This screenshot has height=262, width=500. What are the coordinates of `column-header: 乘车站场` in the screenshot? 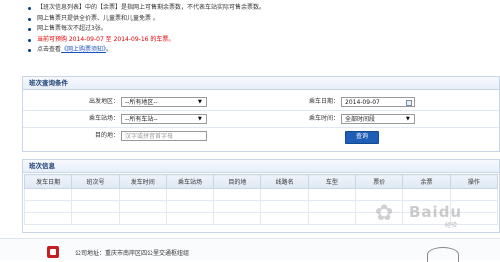 It's located at (190, 181).